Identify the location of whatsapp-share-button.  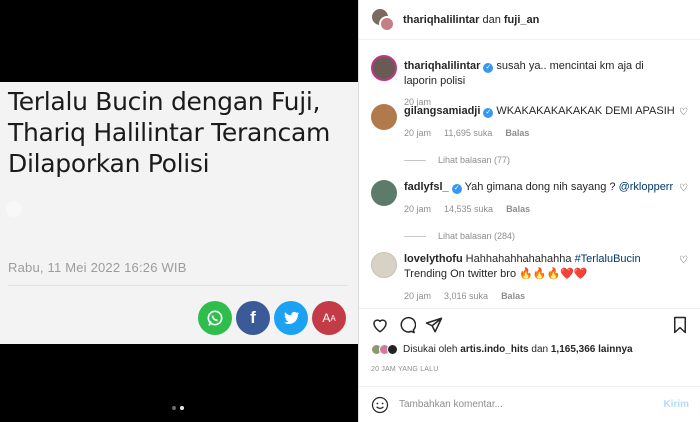
(215, 318).